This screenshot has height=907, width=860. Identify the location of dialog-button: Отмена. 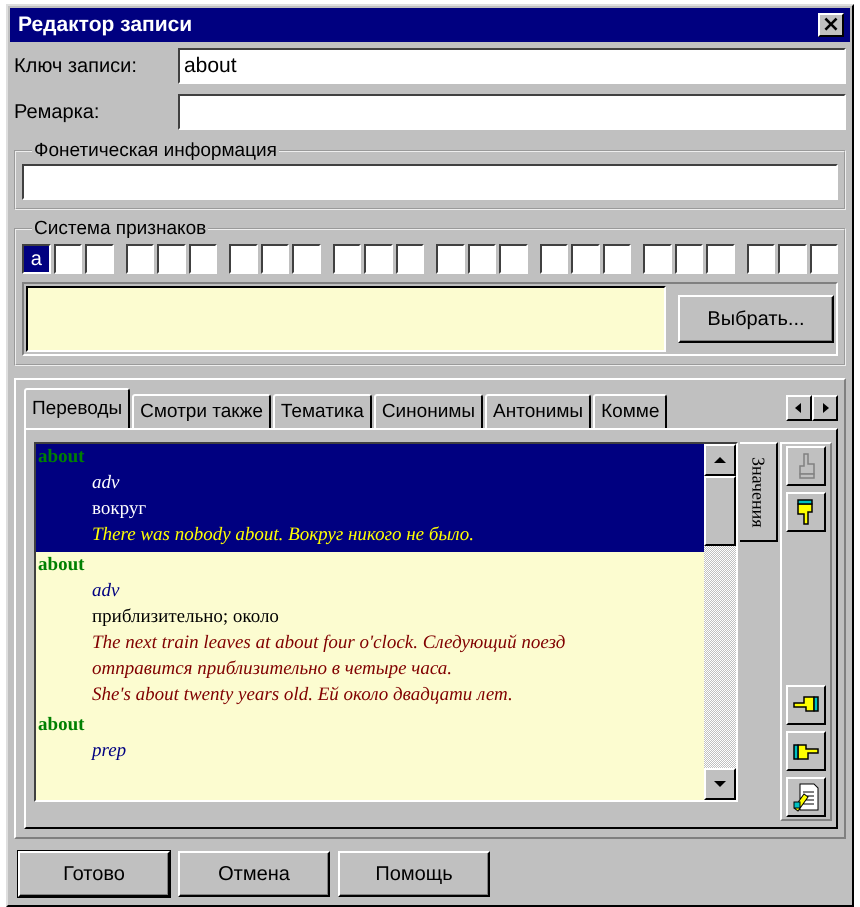
(254, 874).